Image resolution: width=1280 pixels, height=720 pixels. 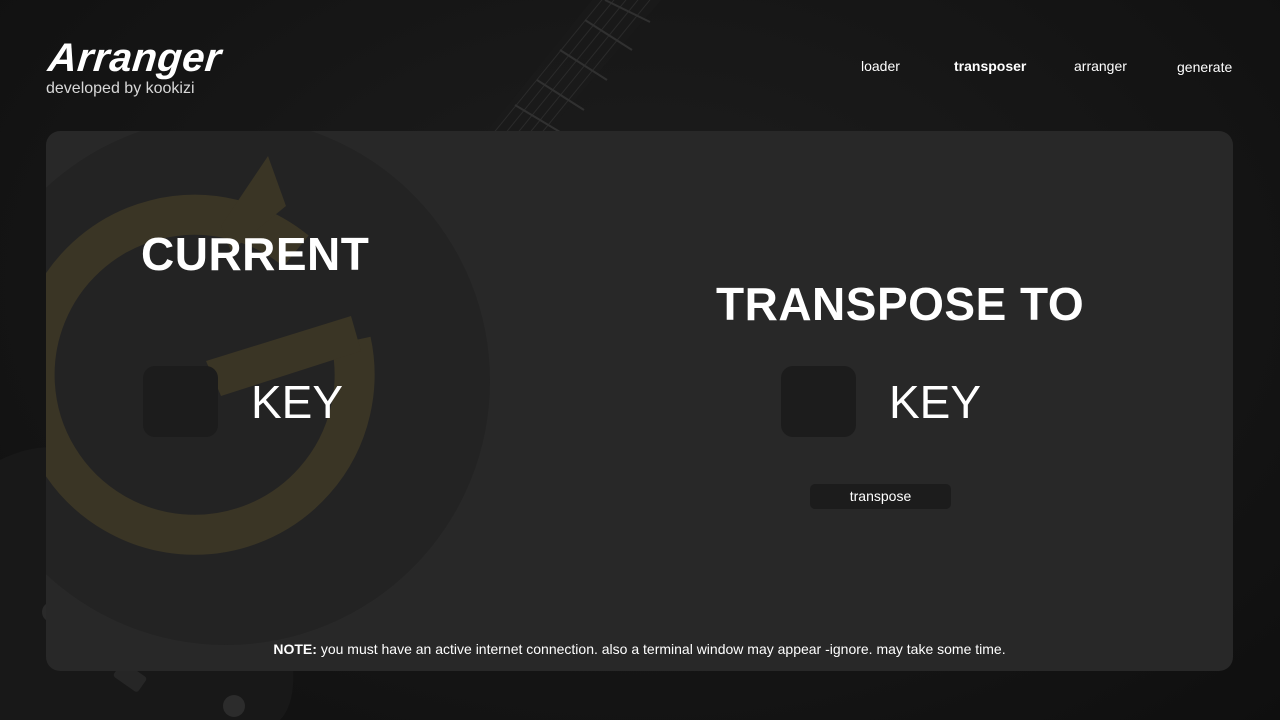 I want to click on app-header: Arranger developed by kookizi, so click(x=135, y=67).